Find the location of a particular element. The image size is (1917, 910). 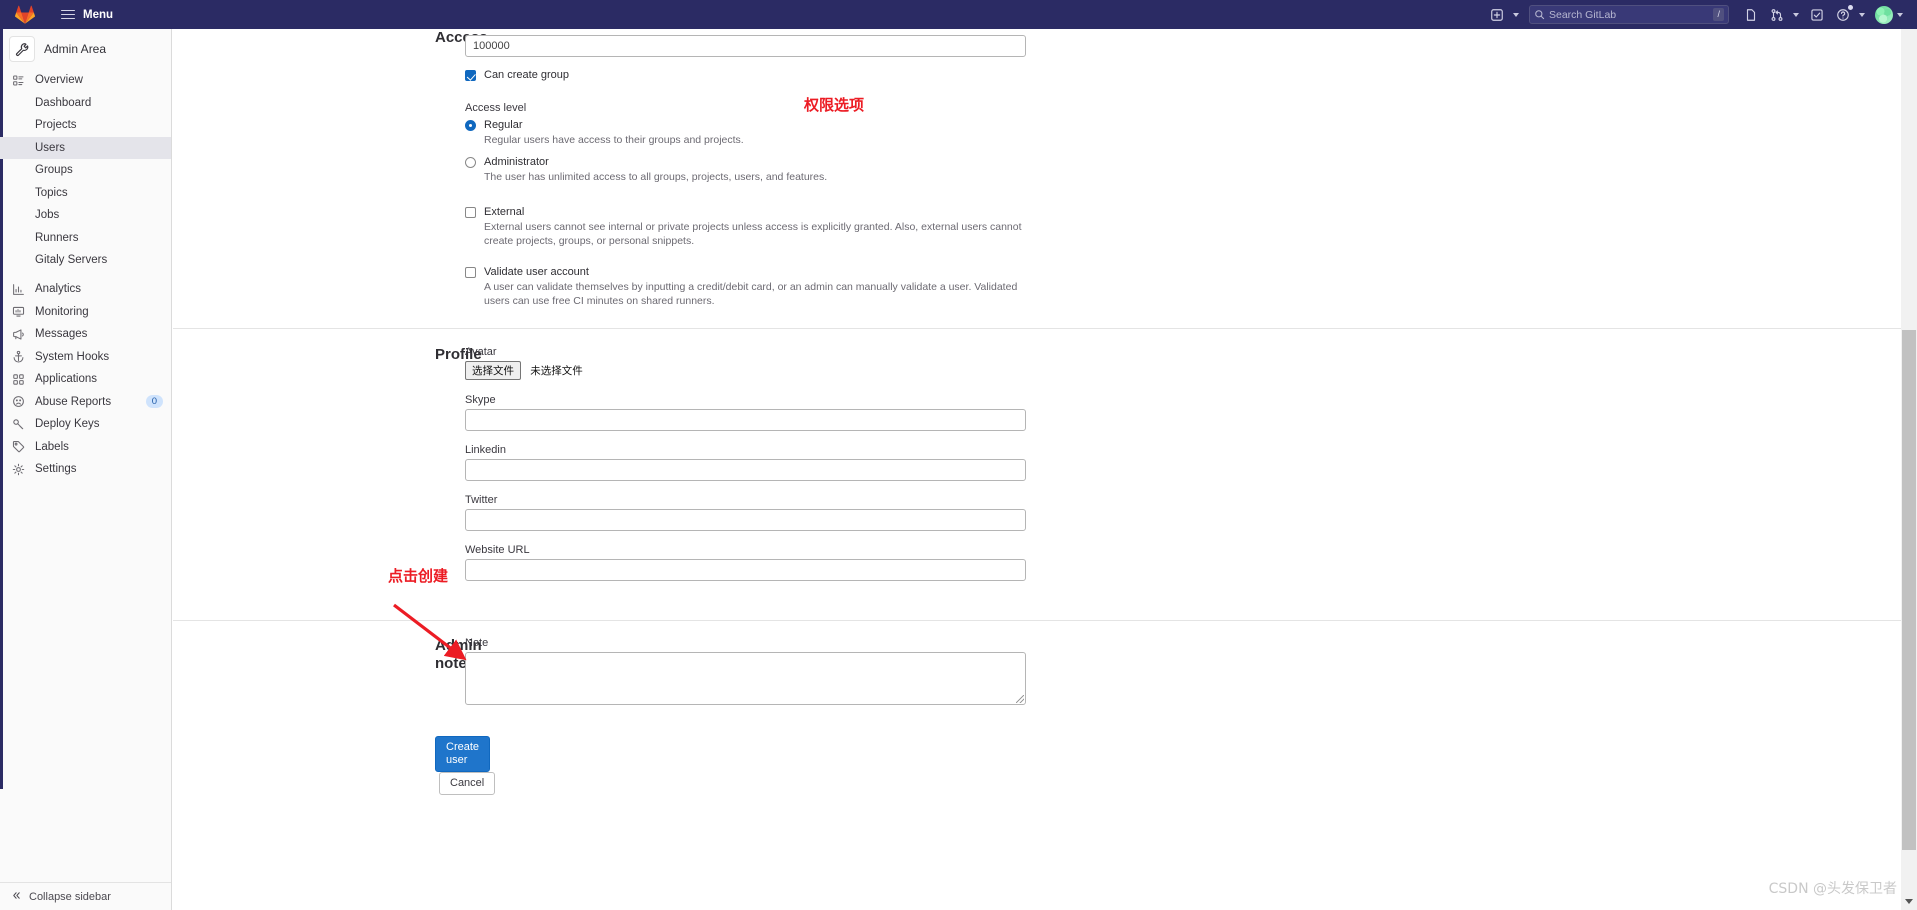

sidebar-item-gitaly-servers: Gitaly Servers is located at coordinates (85, 260).